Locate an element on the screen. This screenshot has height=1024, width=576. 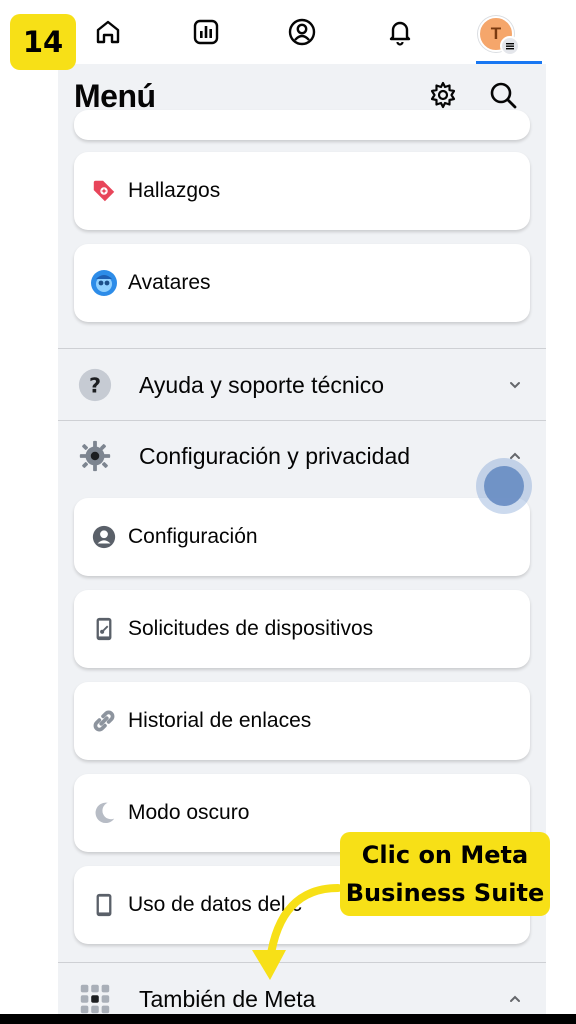
callout-line-1: Clic on Meta is located at coordinates (445, 855).